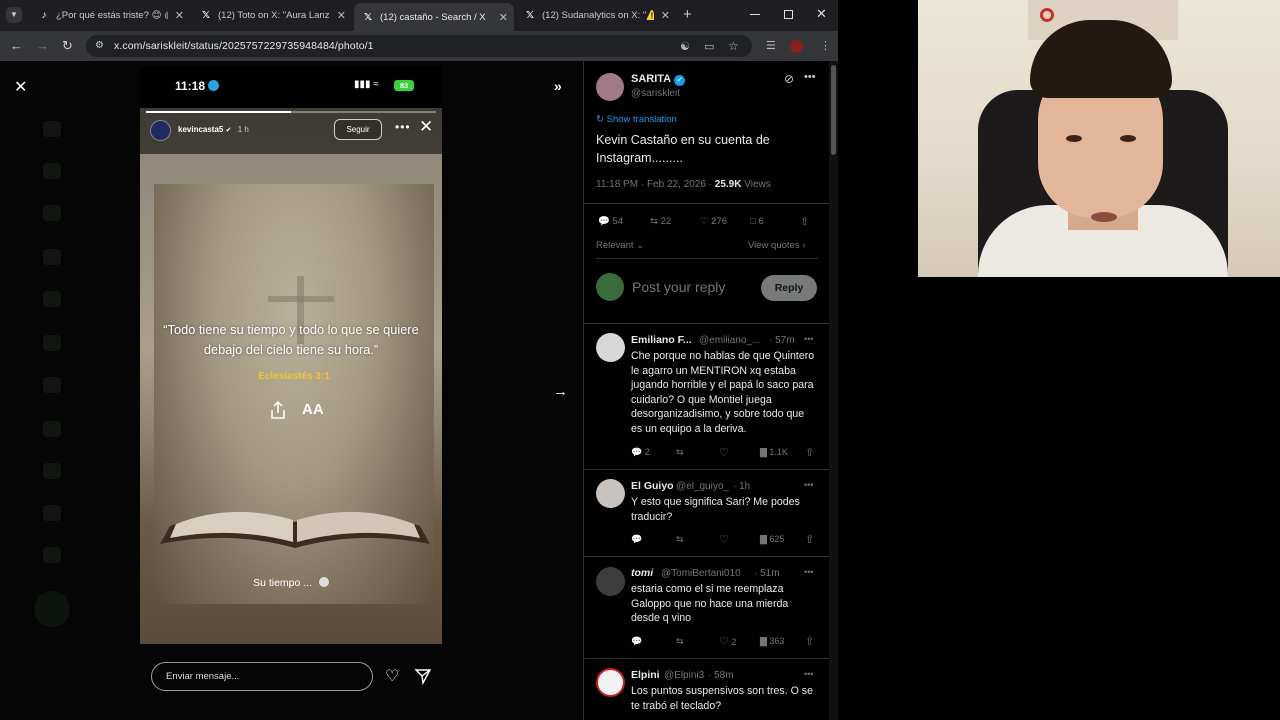 This screenshot has width=1280, height=720. What do you see at coordinates (788, 14) in the screenshot?
I see `maximize-icon` at bounding box center [788, 14].